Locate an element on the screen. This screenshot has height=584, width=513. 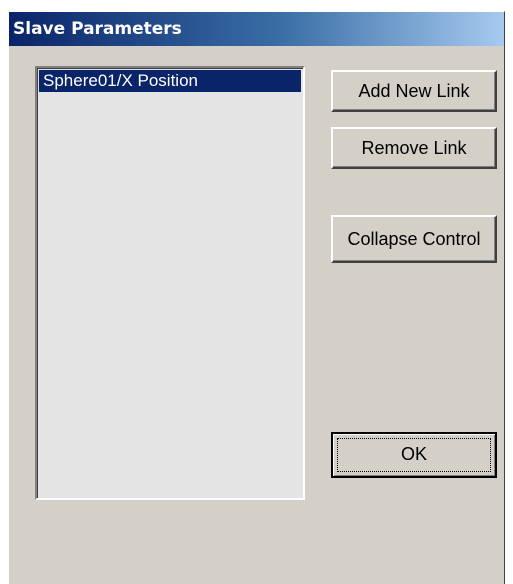
add-new-link-button: Add New Link is located at coordinates (414, 91).